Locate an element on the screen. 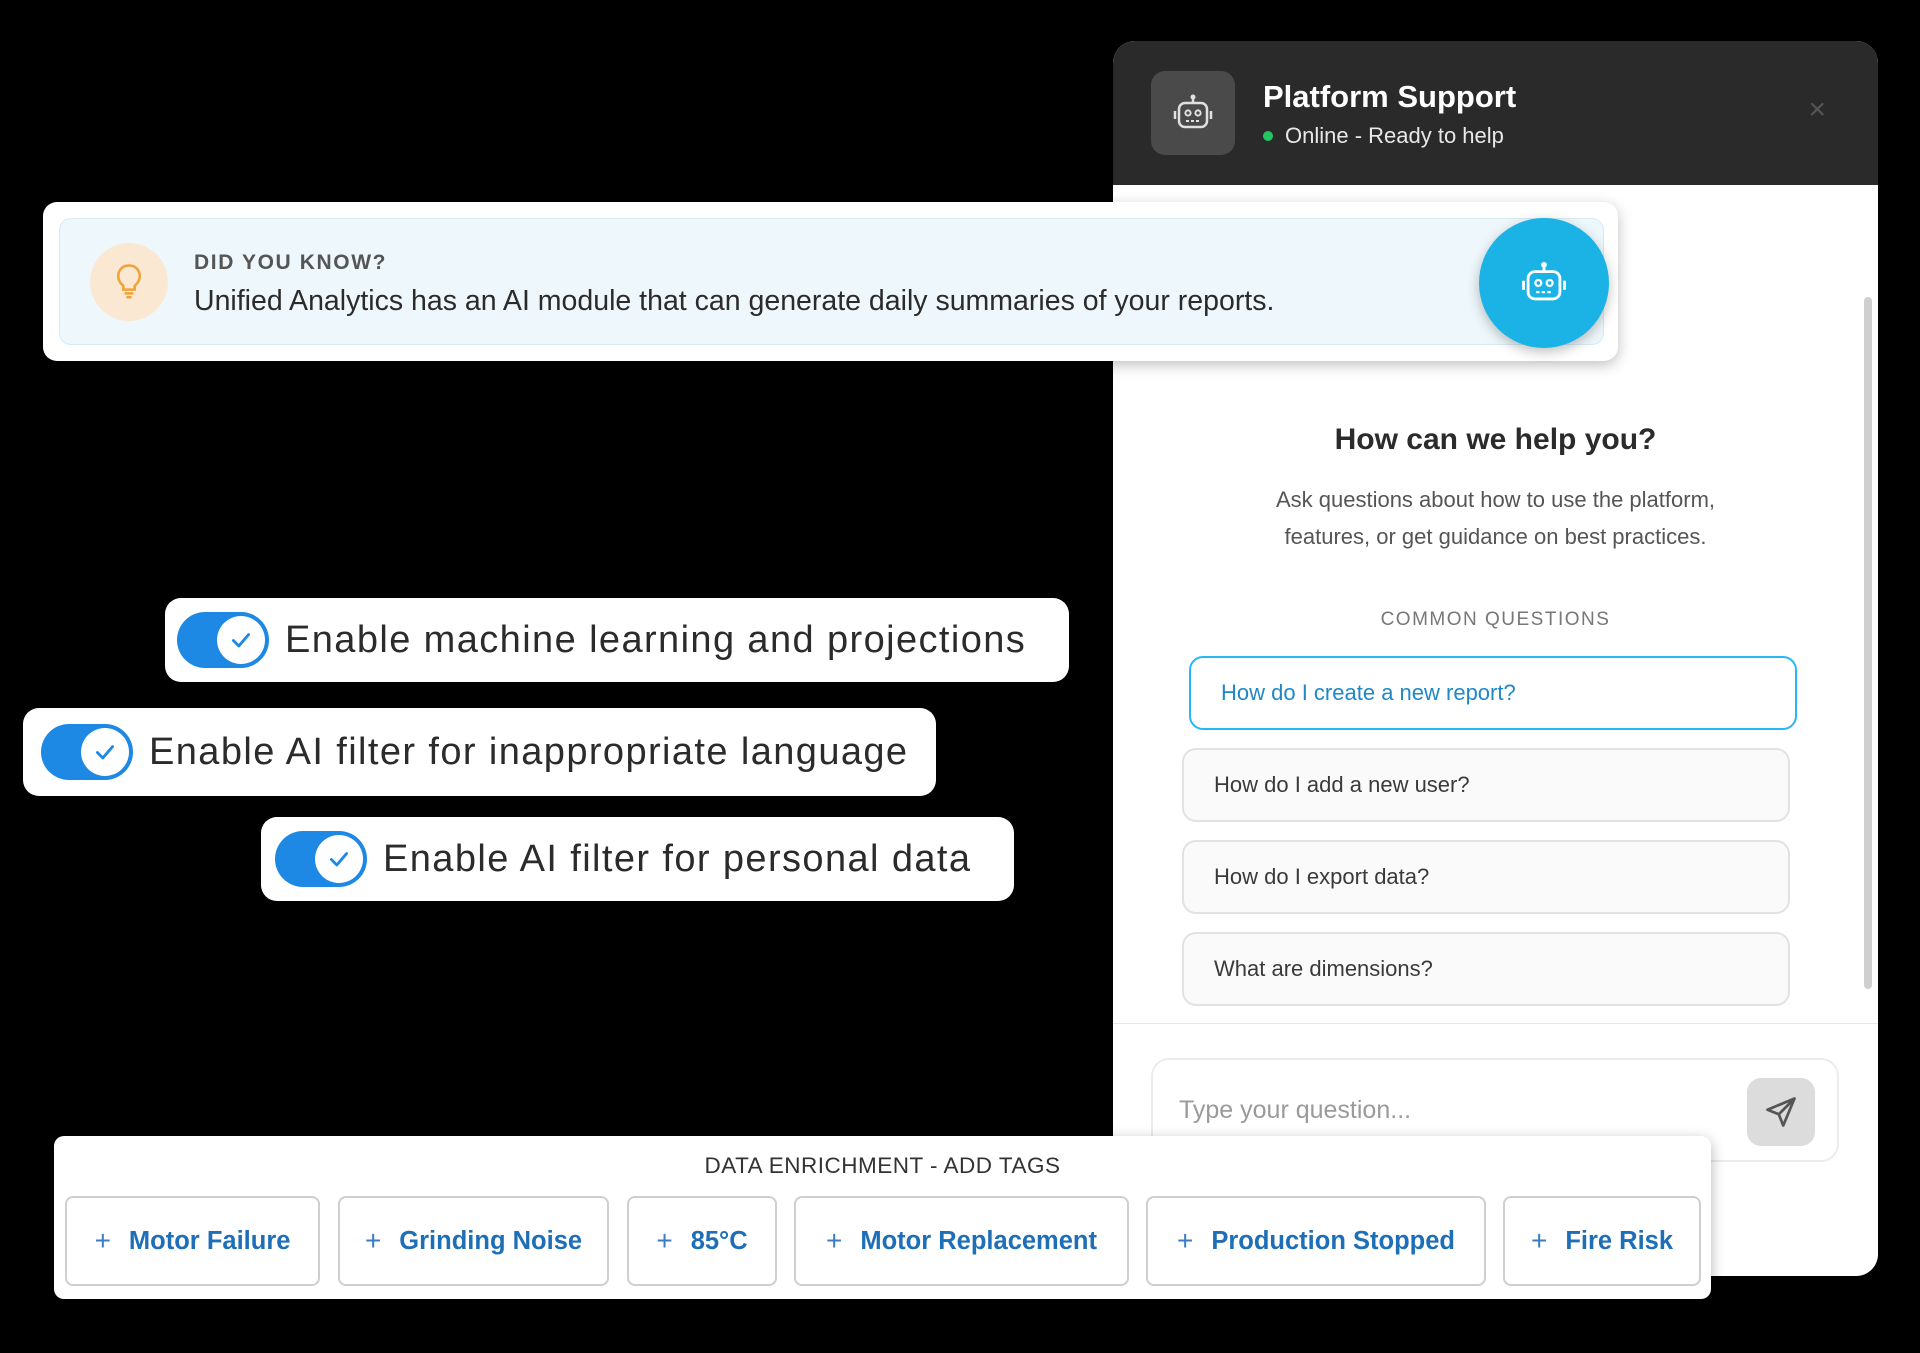 This screenshot has width=1920, height=1353. data-enrichment-title: DATA ENRICHMENT - ADD TAGS is located at coordinates (882, 1165).